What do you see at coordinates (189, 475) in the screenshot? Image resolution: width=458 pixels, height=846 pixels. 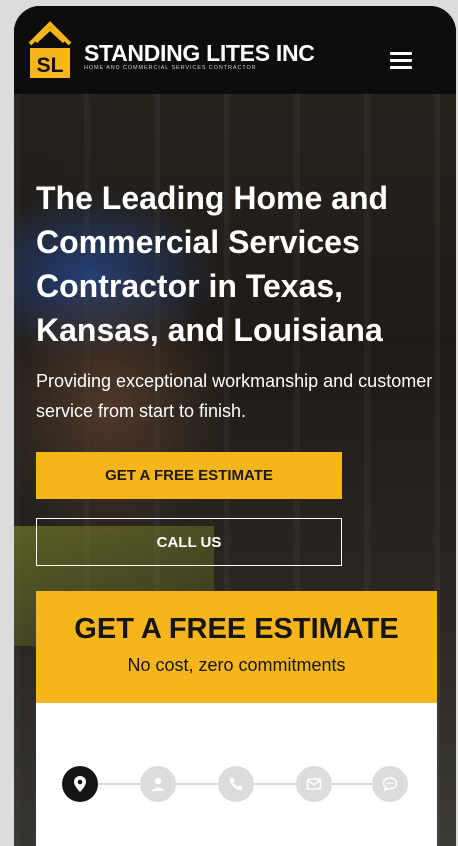 I see `get-estimate-button: GET A FREE ESTIMATE` at bounding box center [189, 475].